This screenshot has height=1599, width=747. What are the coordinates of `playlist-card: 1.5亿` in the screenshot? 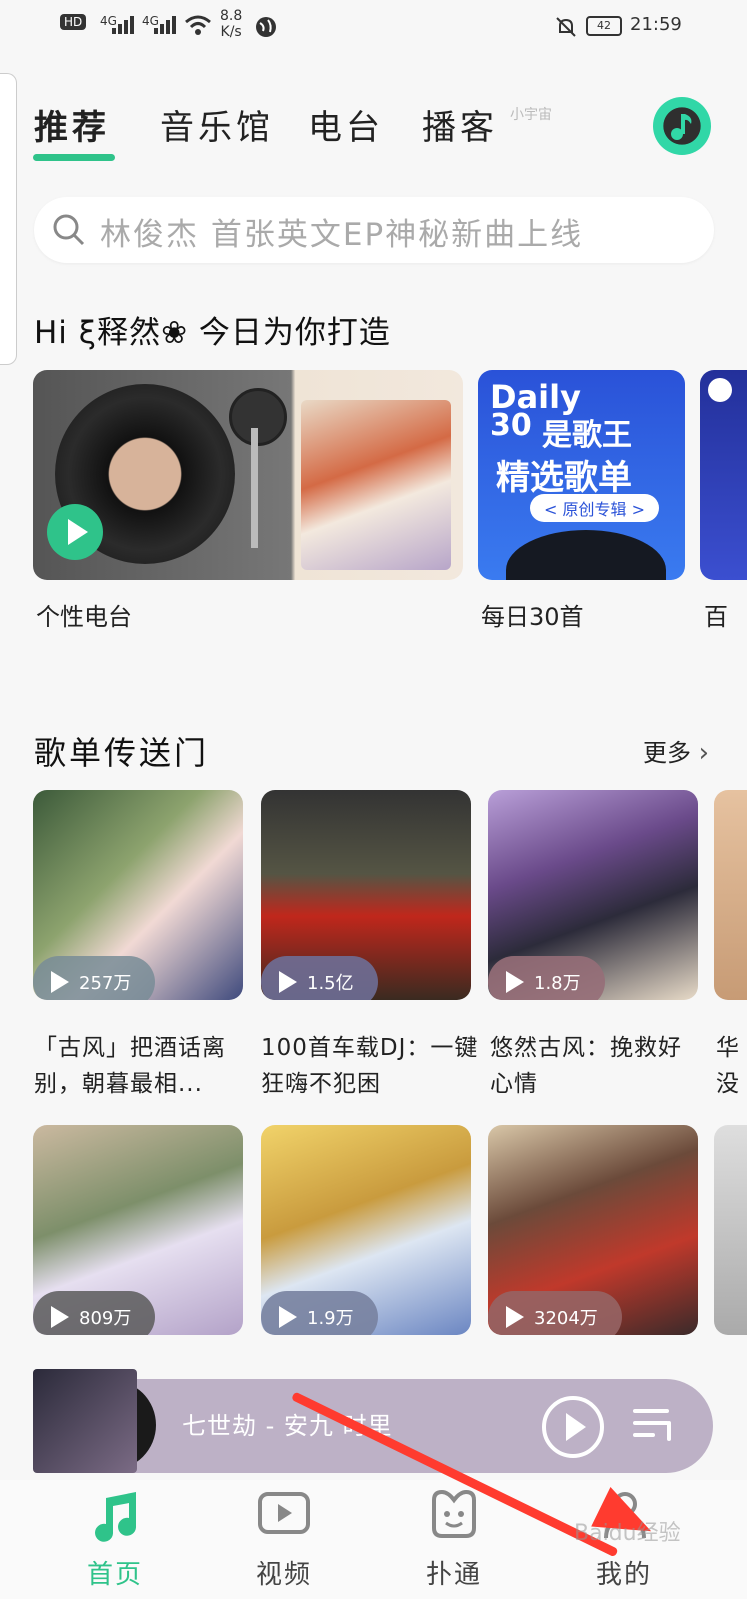 It's located at (366, 895).